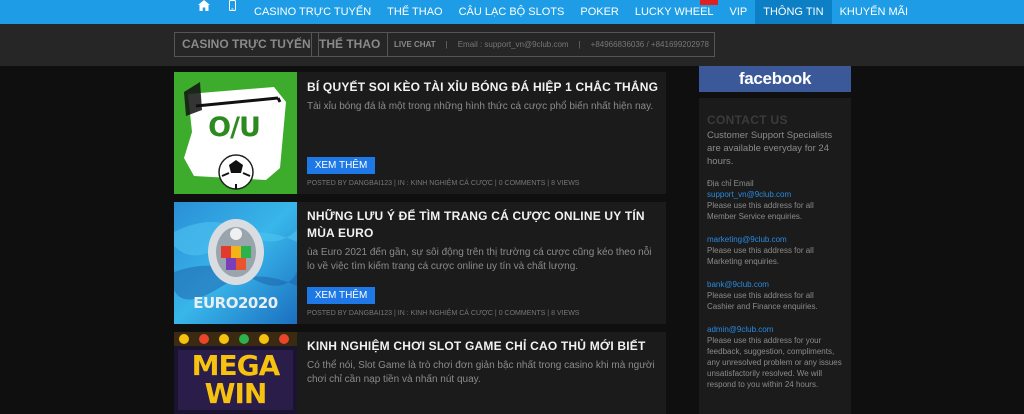  Describe the element at coordinates (236, 379) in the screenshot. I see `thumbnail-text: MEGA WIN` at that location.